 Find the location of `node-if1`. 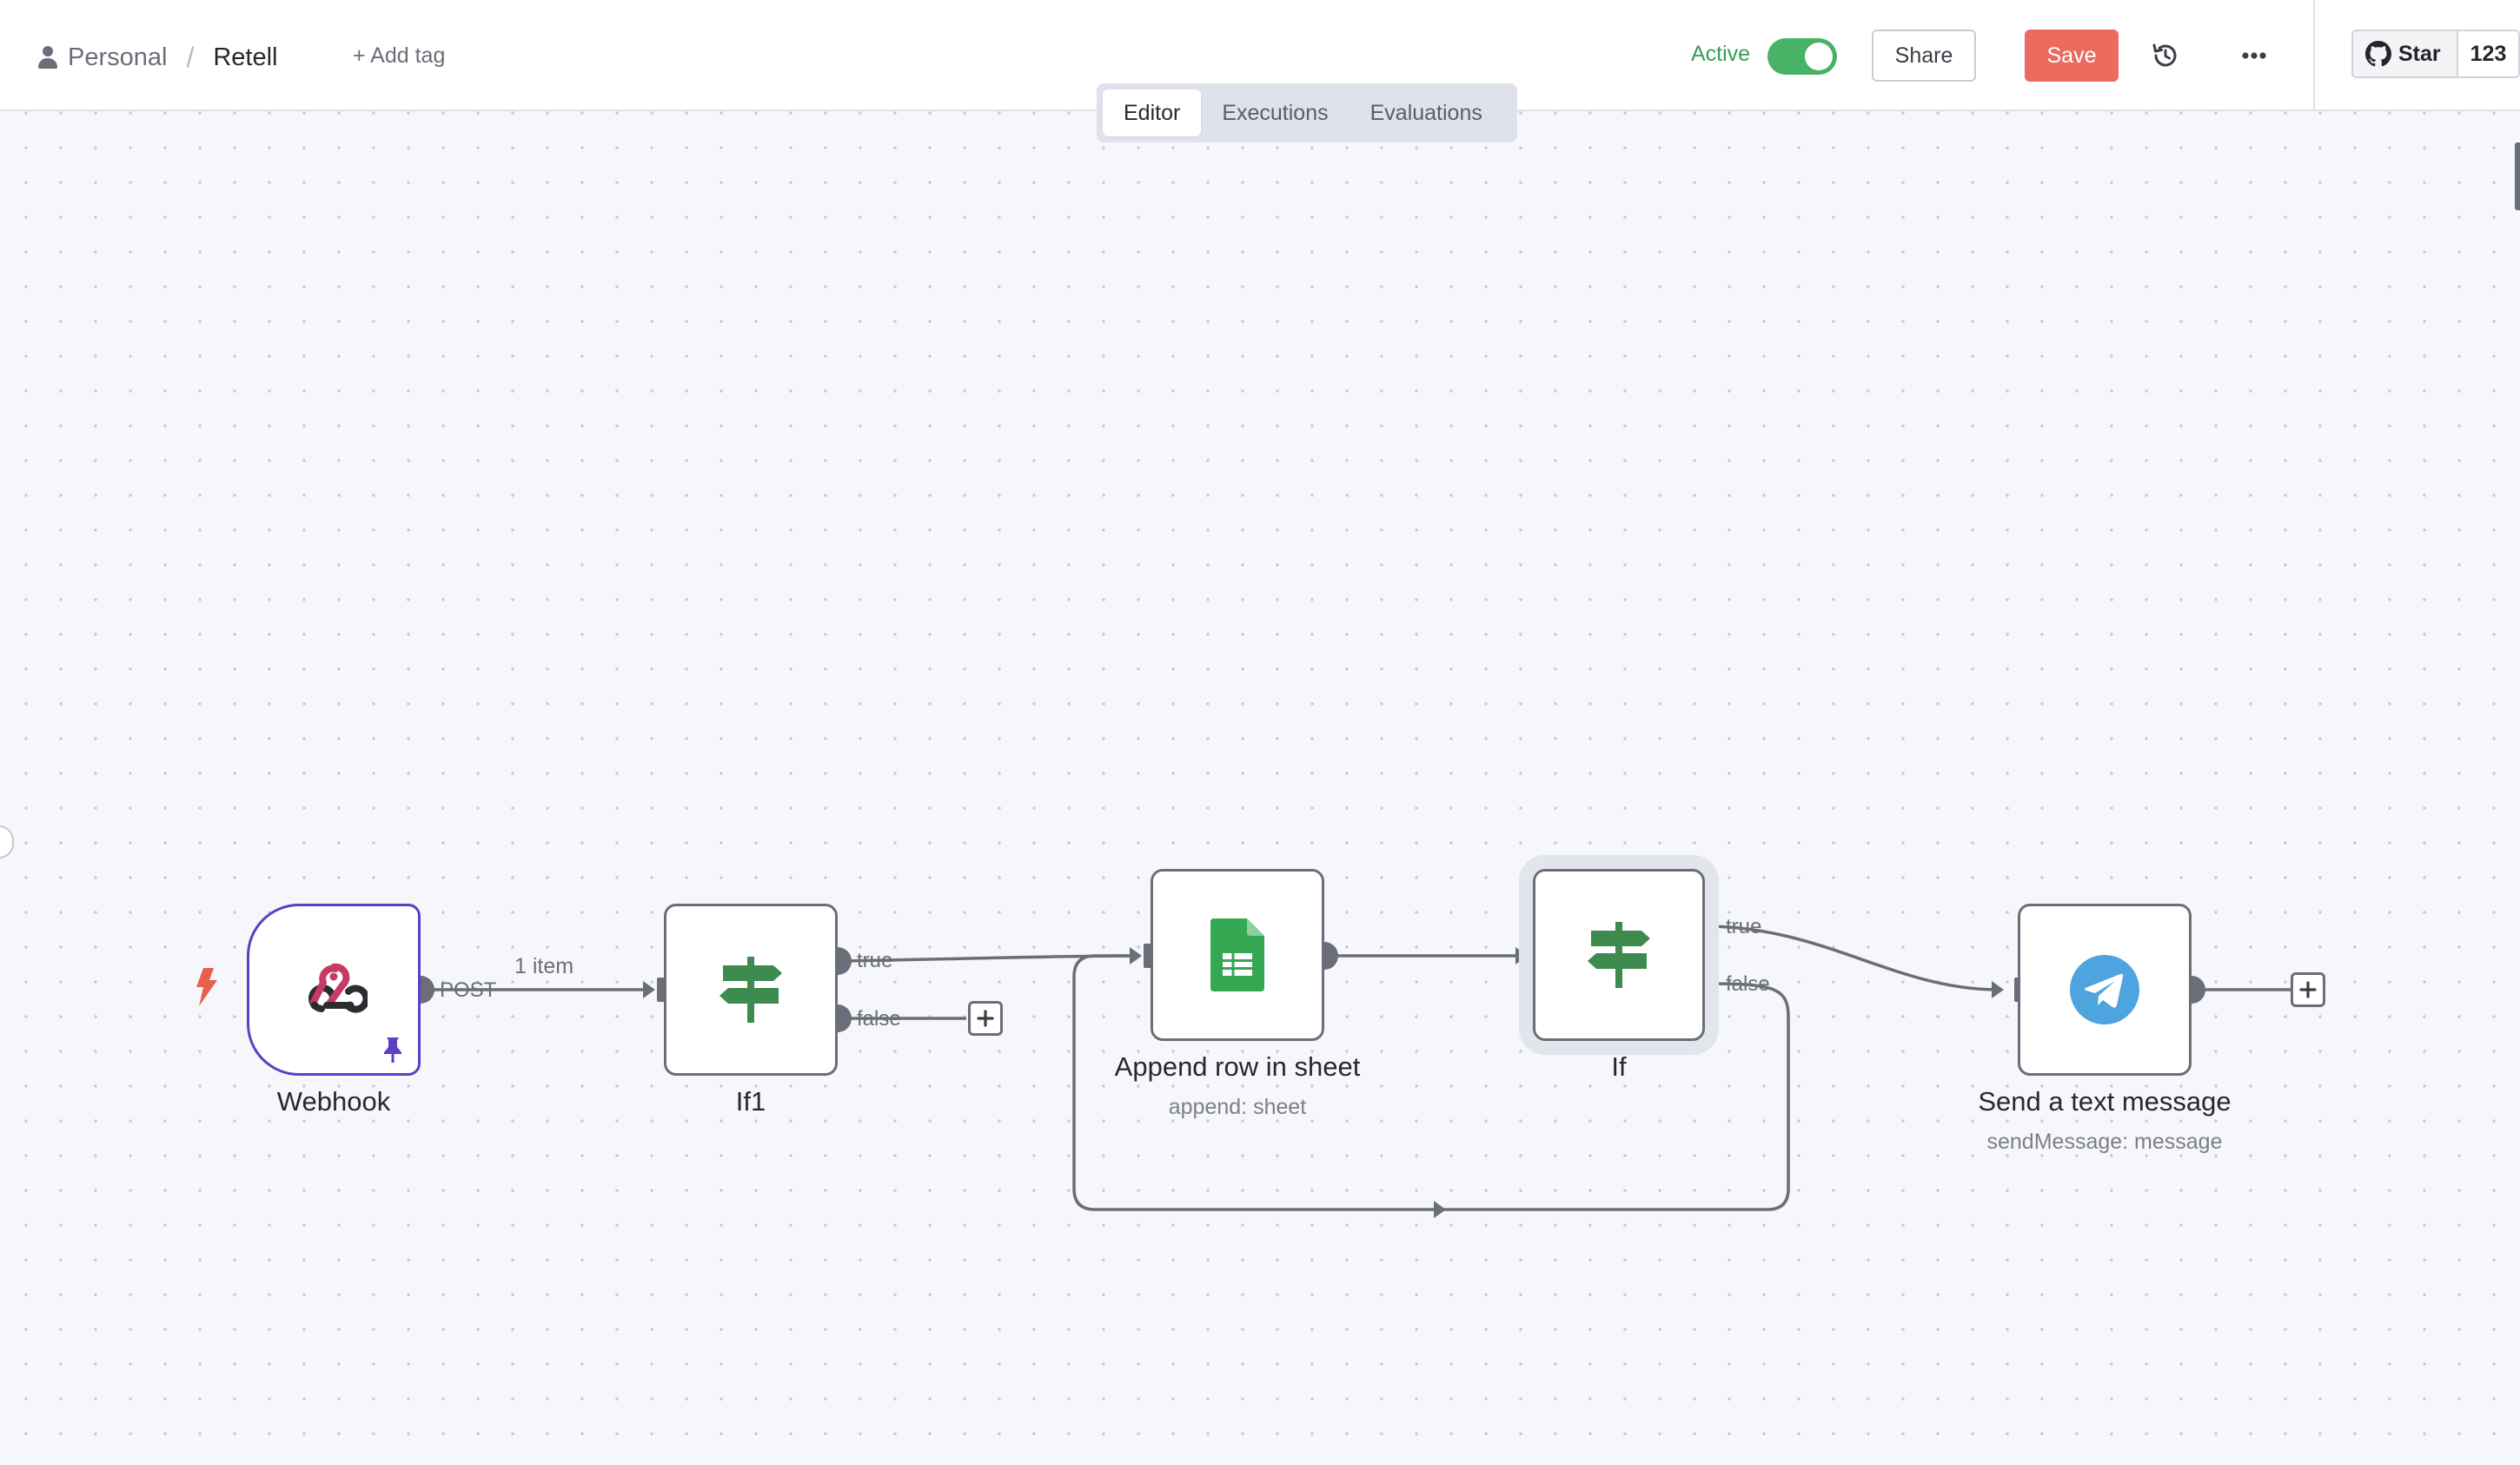

node-if1 is located at coordinates (751, 990).